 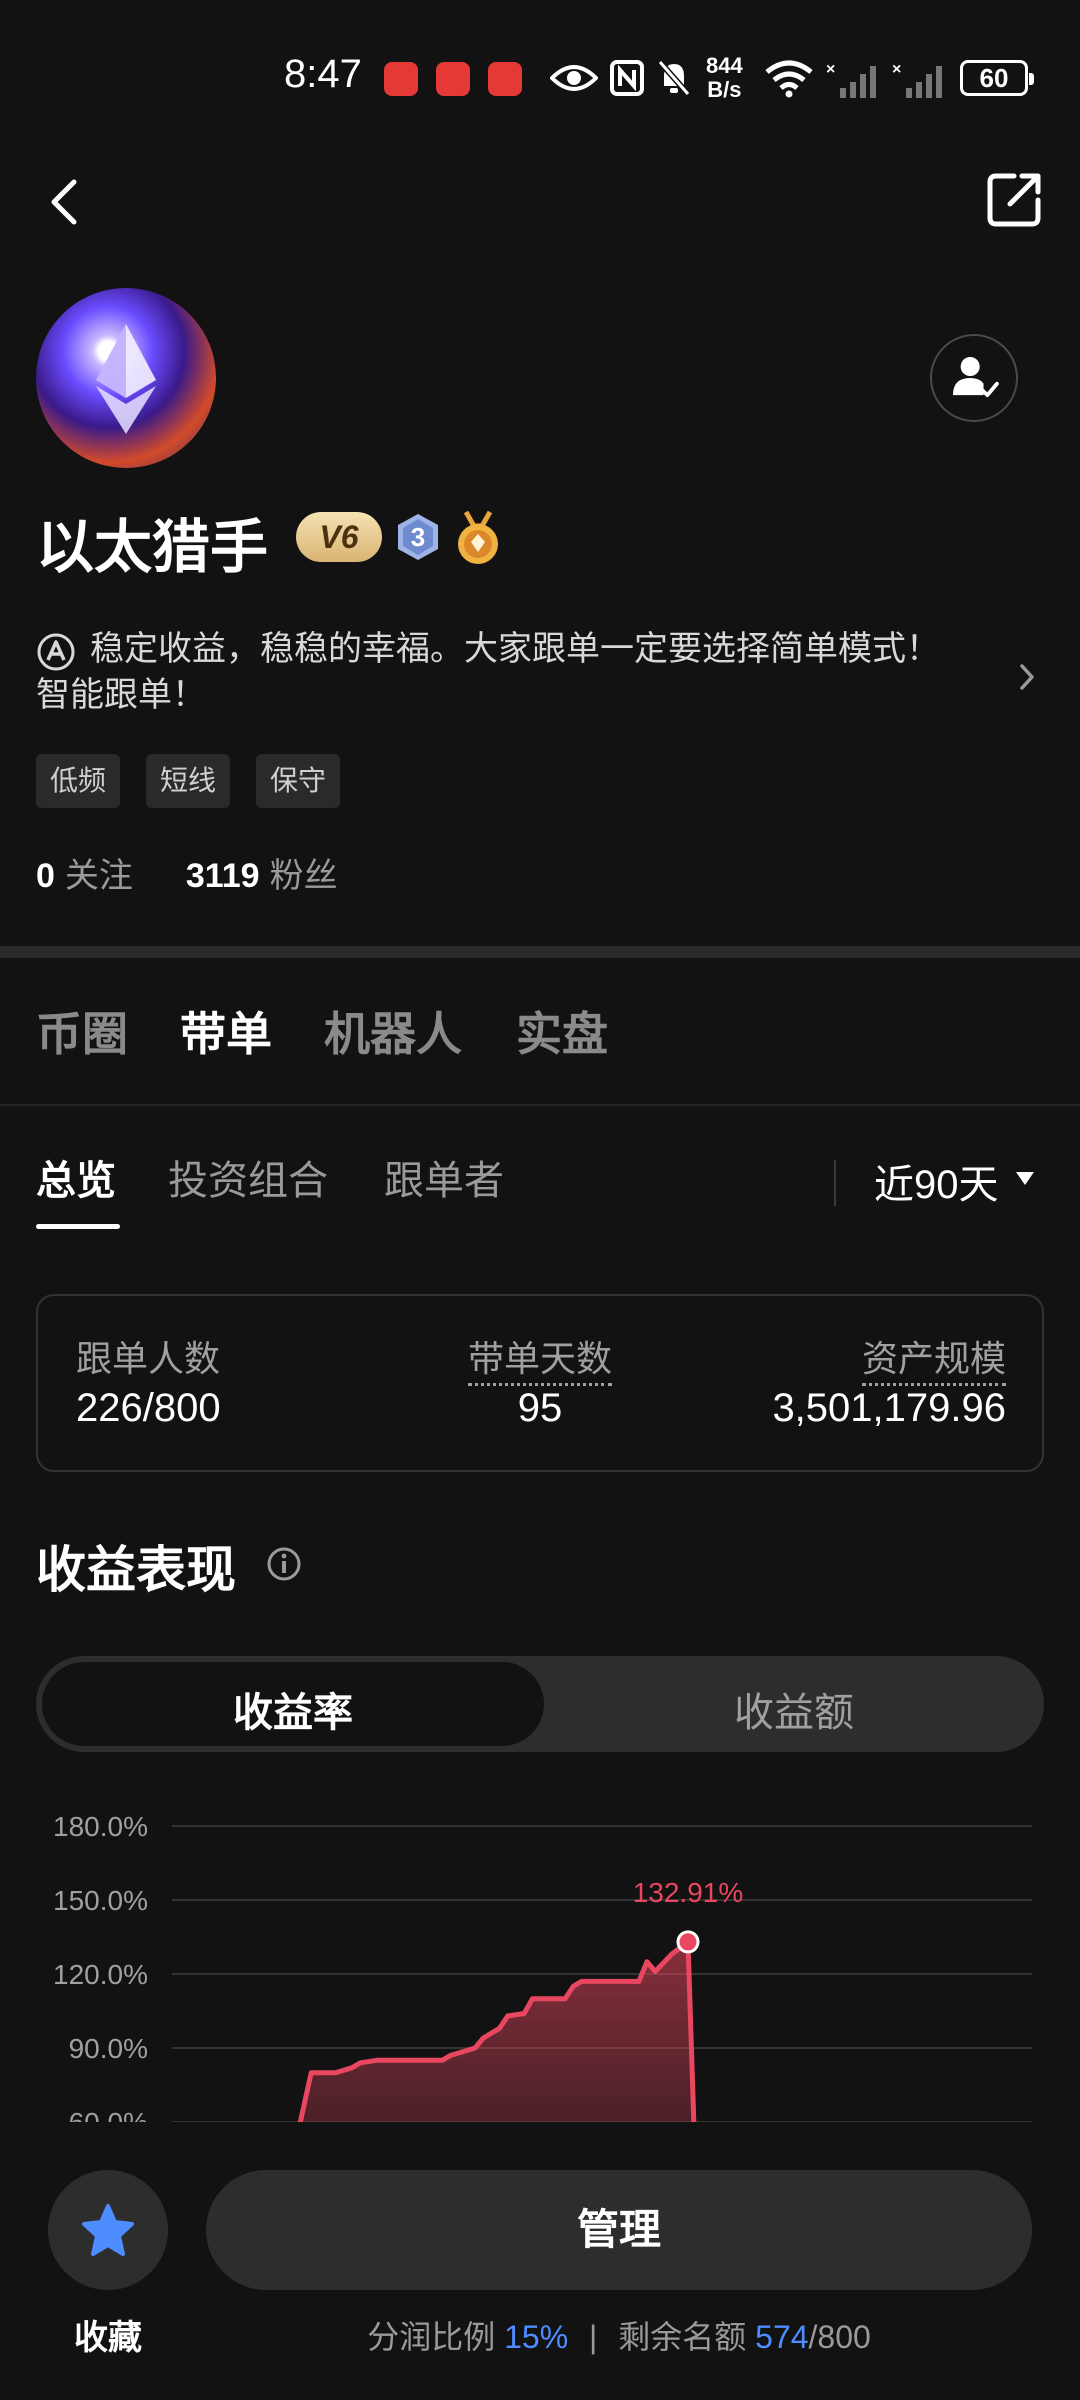 What do you see at coordinates (478, 537) in the screenshot?
I see `medal-icon` at bounding box center [478, 537].